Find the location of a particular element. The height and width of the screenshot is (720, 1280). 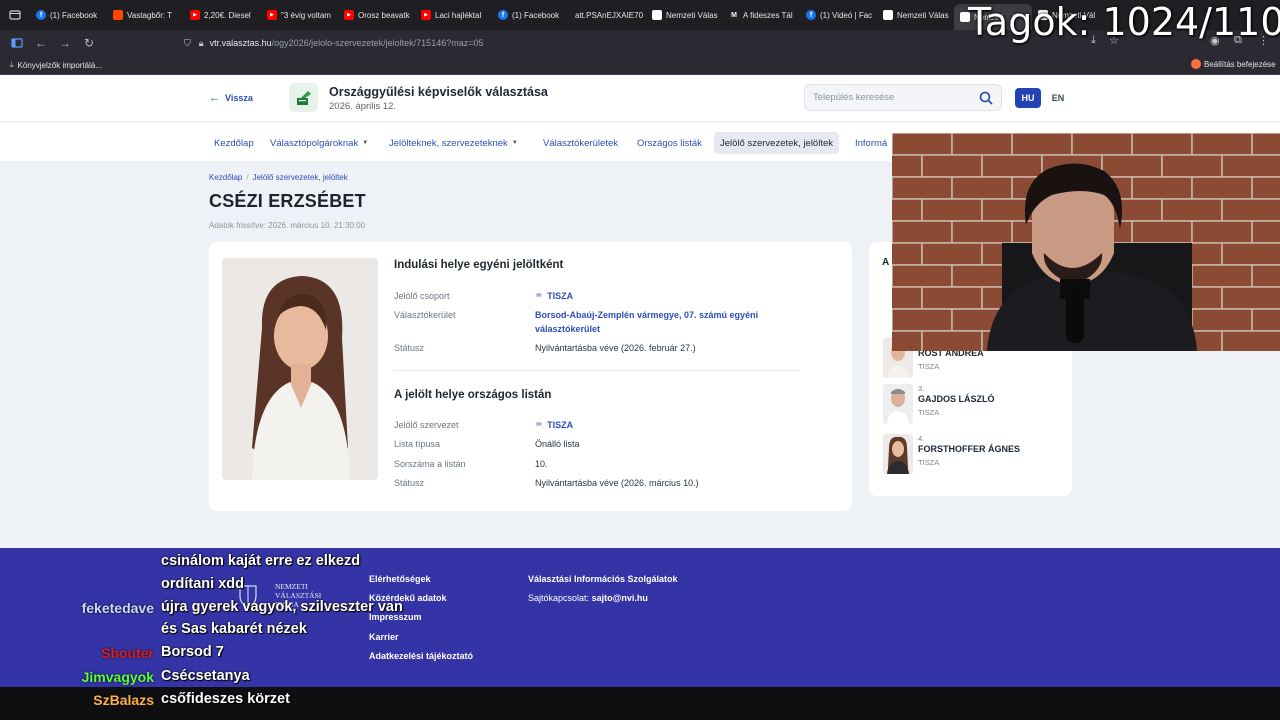

org-value-text: TISZA is located at coordinates (560, 425).